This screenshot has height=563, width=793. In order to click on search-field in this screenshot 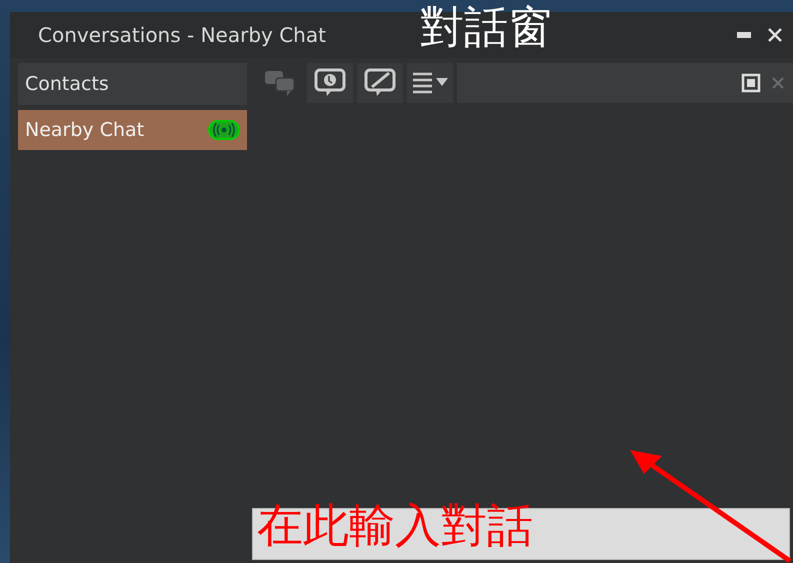, I will do `click(625, 83)`.